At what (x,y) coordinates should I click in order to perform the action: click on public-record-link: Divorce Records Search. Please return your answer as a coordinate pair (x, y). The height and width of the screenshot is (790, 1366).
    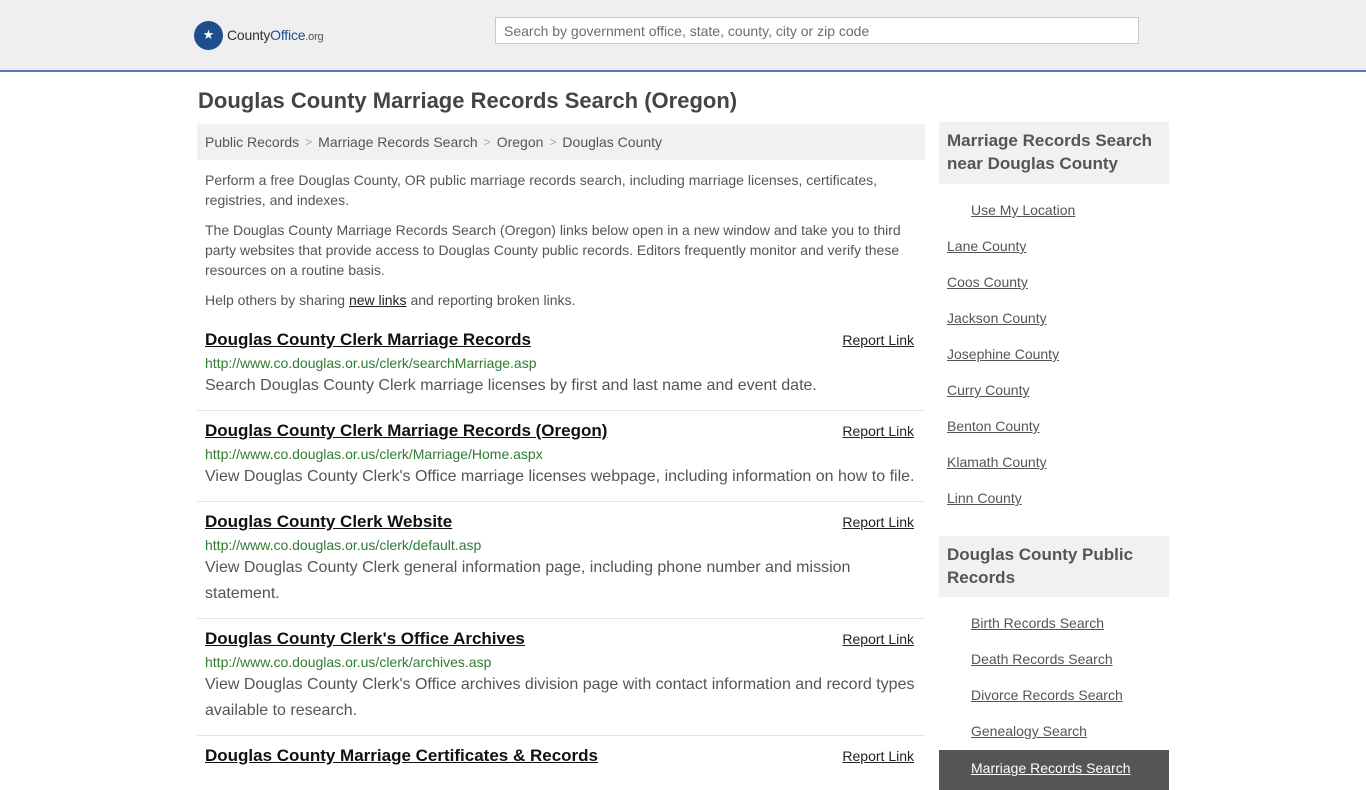
    Looking at the image, I should click on (1047, 695).